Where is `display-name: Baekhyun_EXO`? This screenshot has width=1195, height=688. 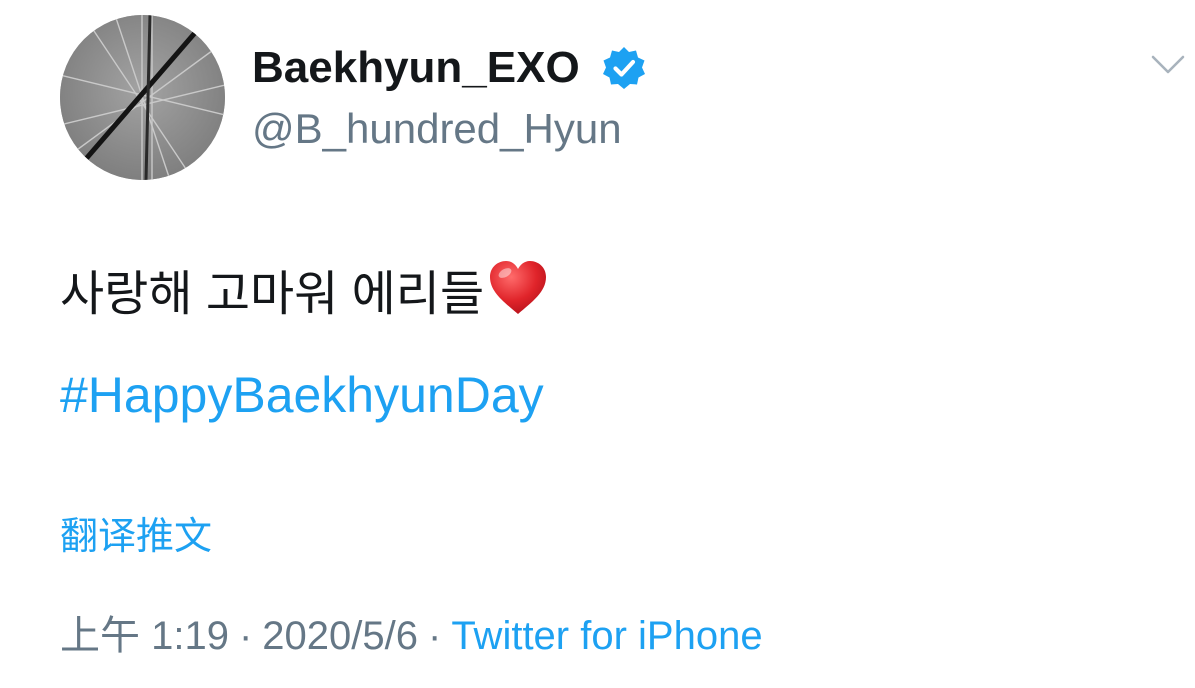
display-name: Baekhyun_EXO is located at coordinates (416, 68).